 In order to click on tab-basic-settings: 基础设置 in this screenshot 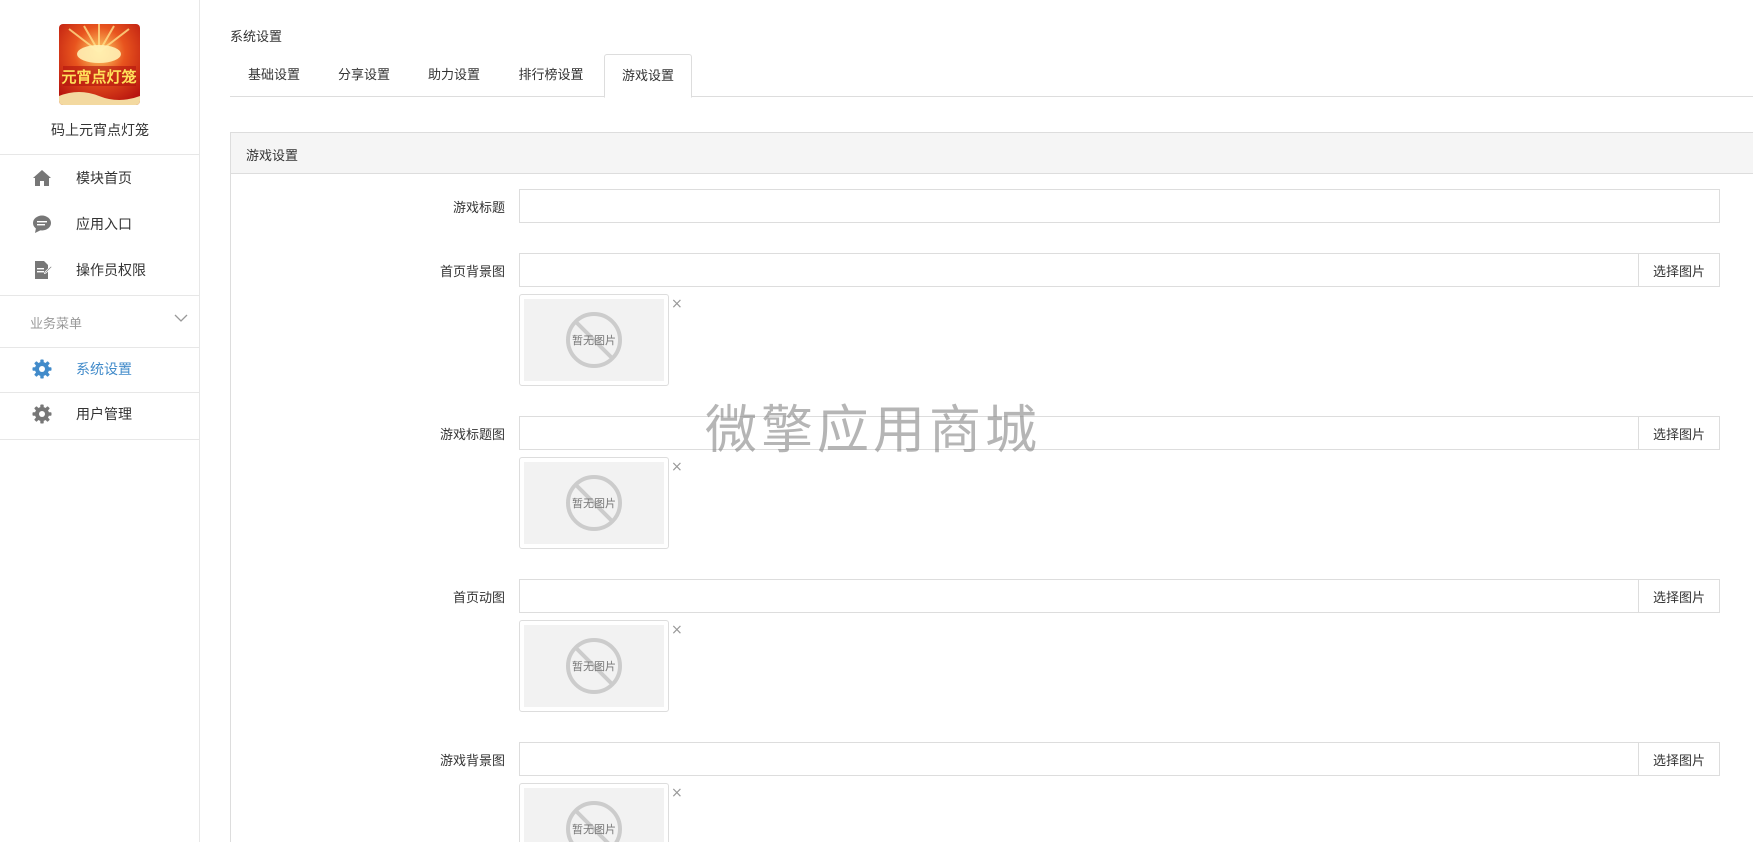, I will do `click(274, 75)`.